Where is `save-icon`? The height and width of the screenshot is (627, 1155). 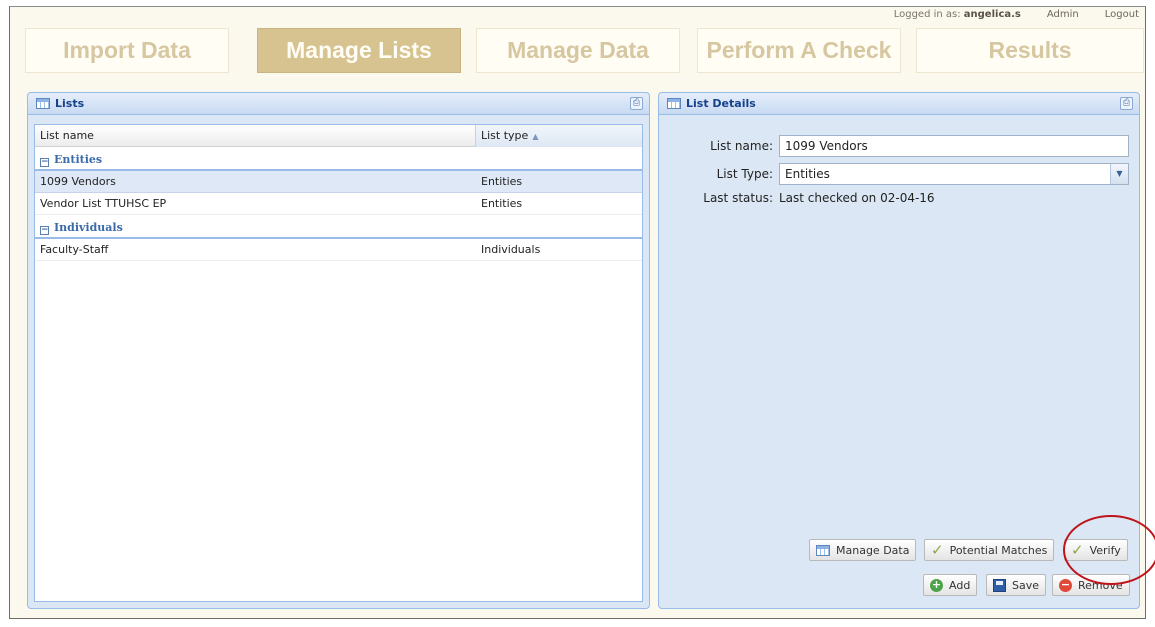
save-icon is located at coordinates (999, 585).